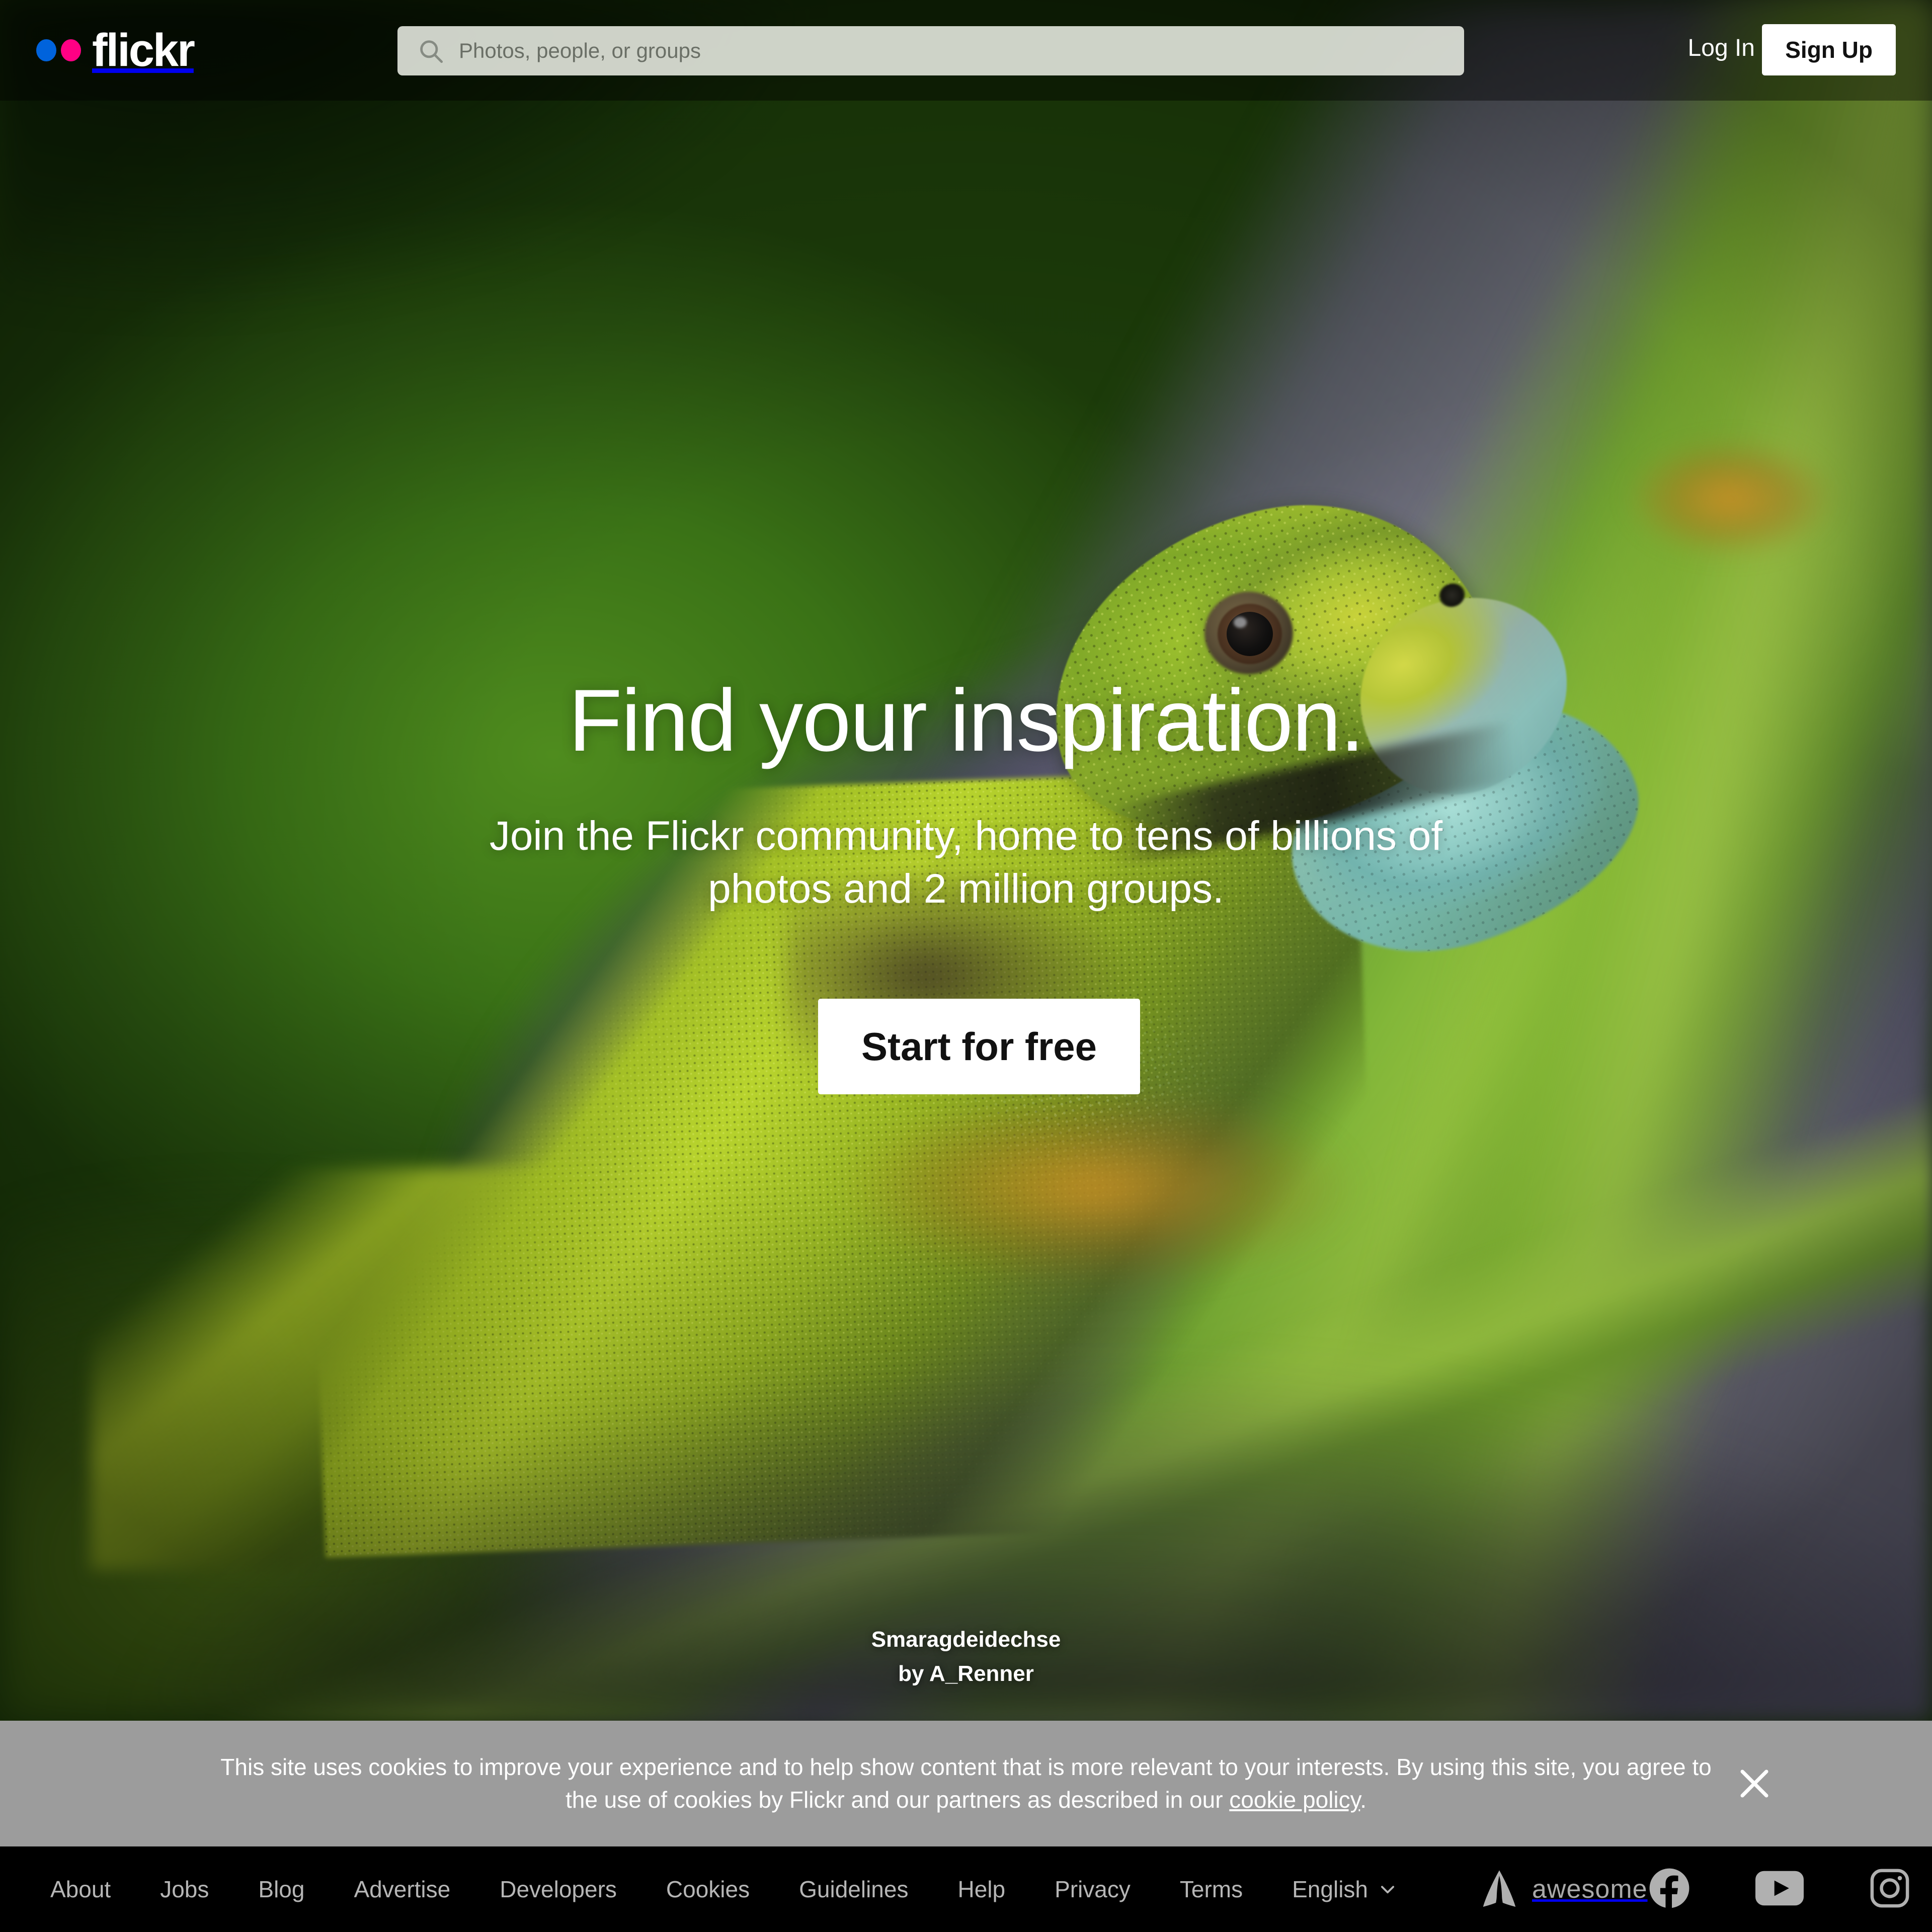 The image size is (1932, 1932). Describe the element at coordinates (559, 1890) in the screenshot. I see `footer-link-developers: Developers` at that location.